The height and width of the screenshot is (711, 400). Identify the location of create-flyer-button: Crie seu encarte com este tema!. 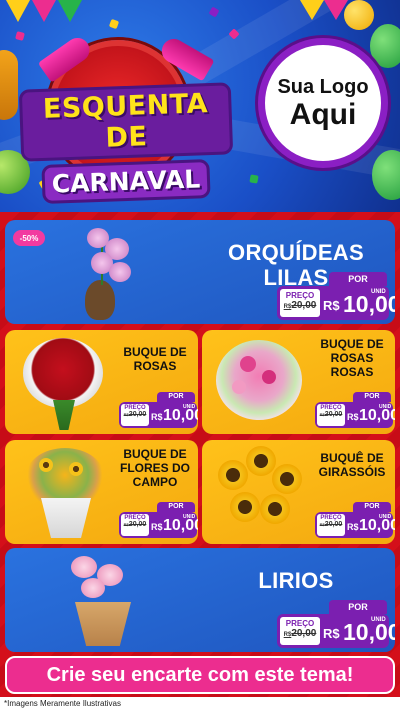
(200, 675).